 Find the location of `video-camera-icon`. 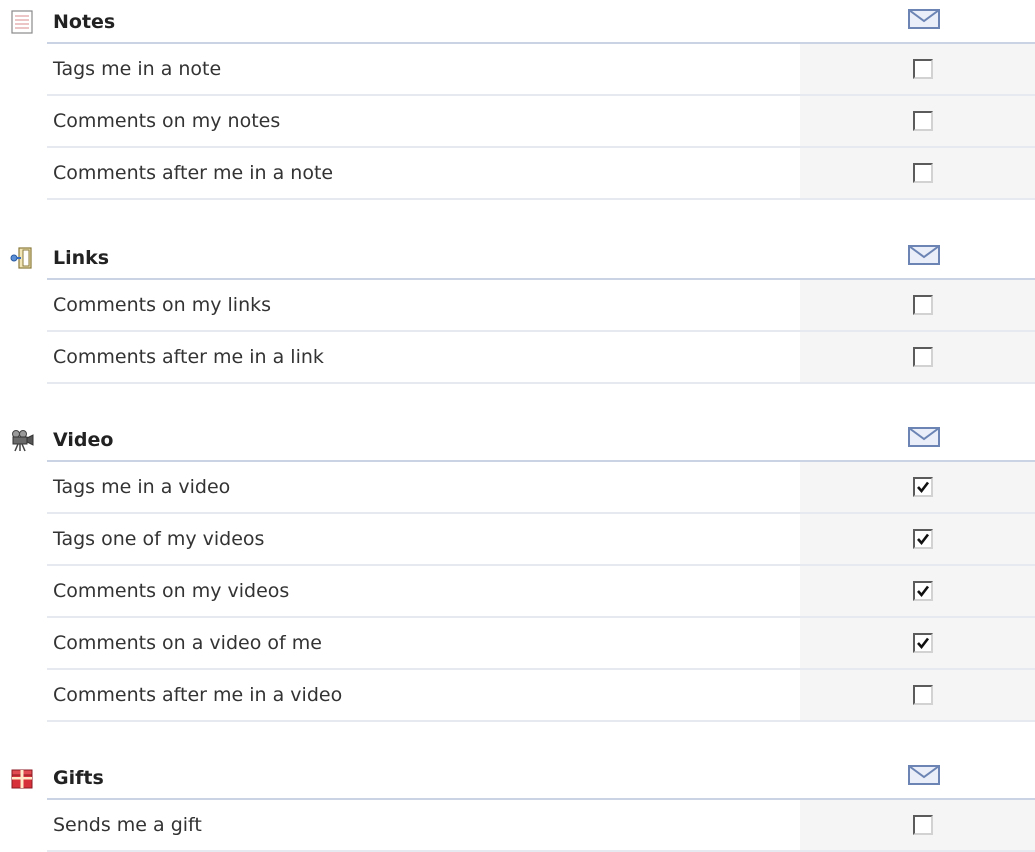

video-camera-icon is located at coordinates (23, 441).